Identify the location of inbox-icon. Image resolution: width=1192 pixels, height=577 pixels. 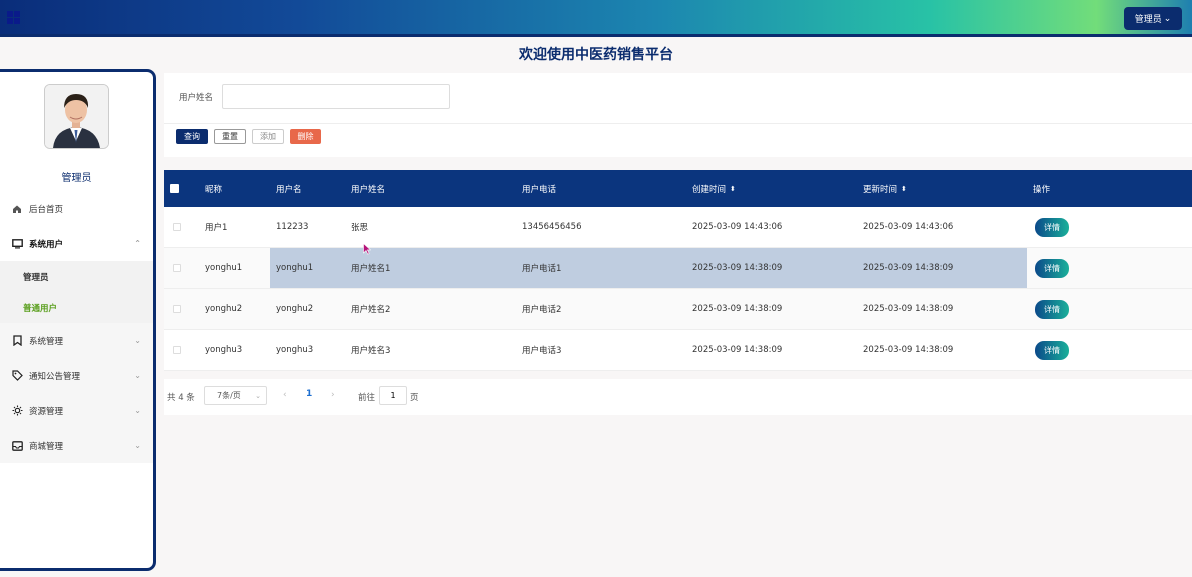
(17, 446).